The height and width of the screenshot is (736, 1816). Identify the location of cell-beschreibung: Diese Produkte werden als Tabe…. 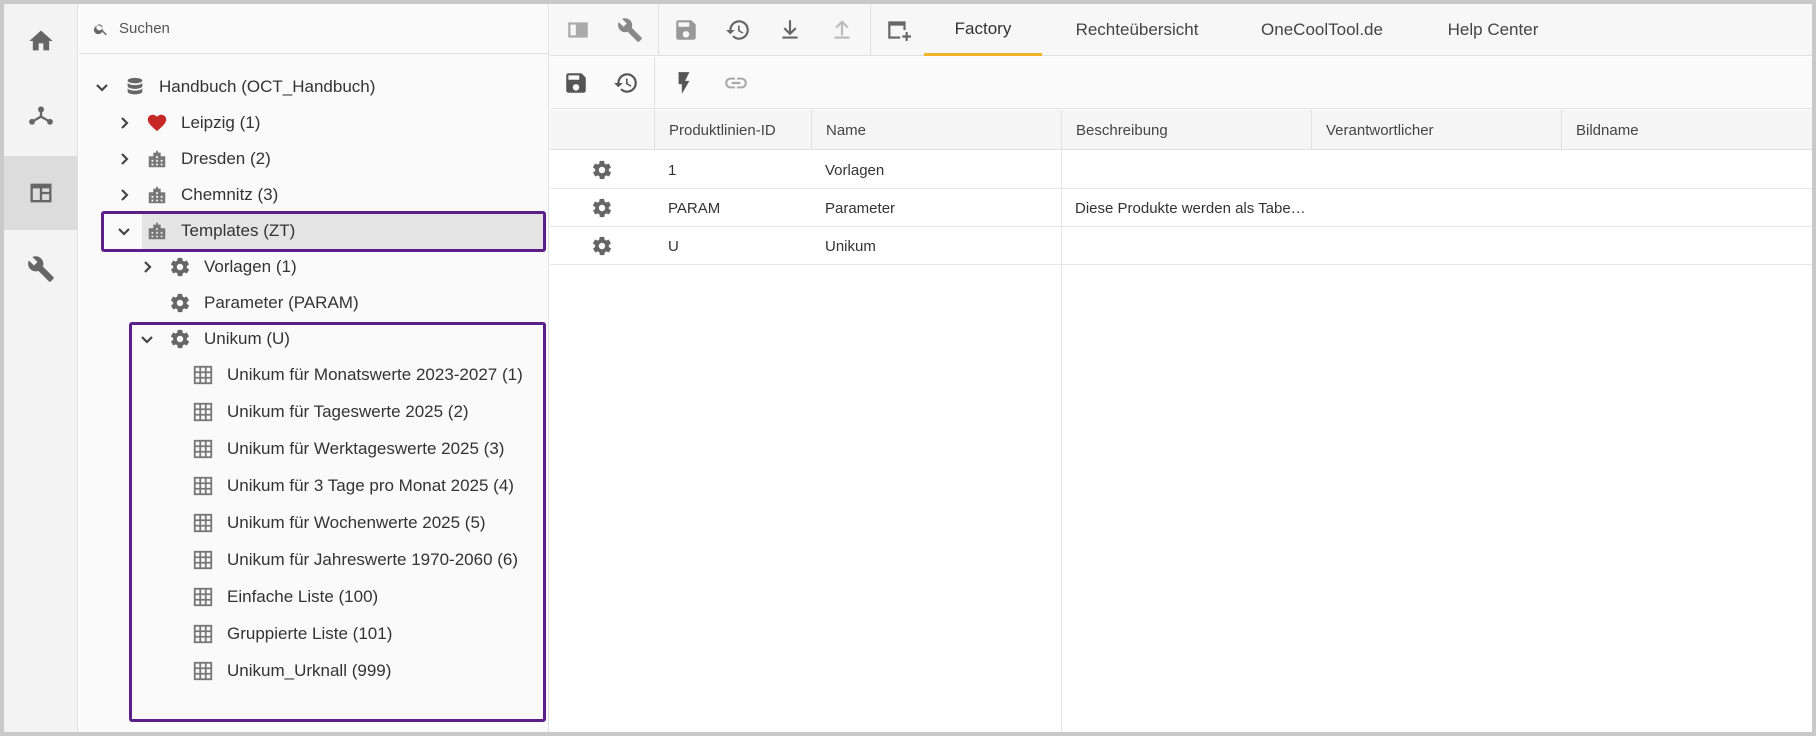
(1186, 208).